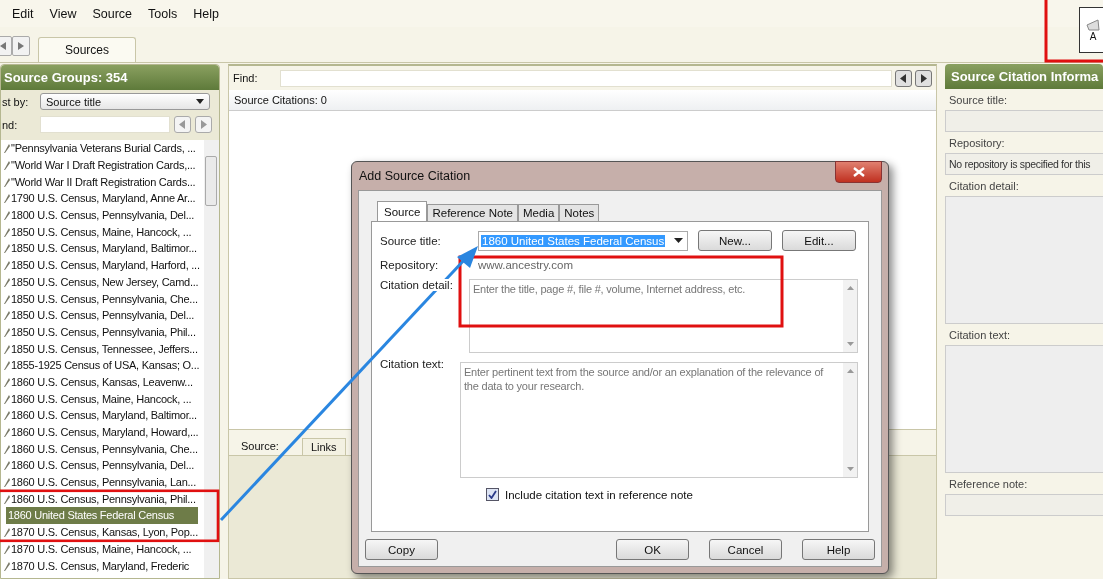  I want to click on highlight-frame, so click(1073, 31).